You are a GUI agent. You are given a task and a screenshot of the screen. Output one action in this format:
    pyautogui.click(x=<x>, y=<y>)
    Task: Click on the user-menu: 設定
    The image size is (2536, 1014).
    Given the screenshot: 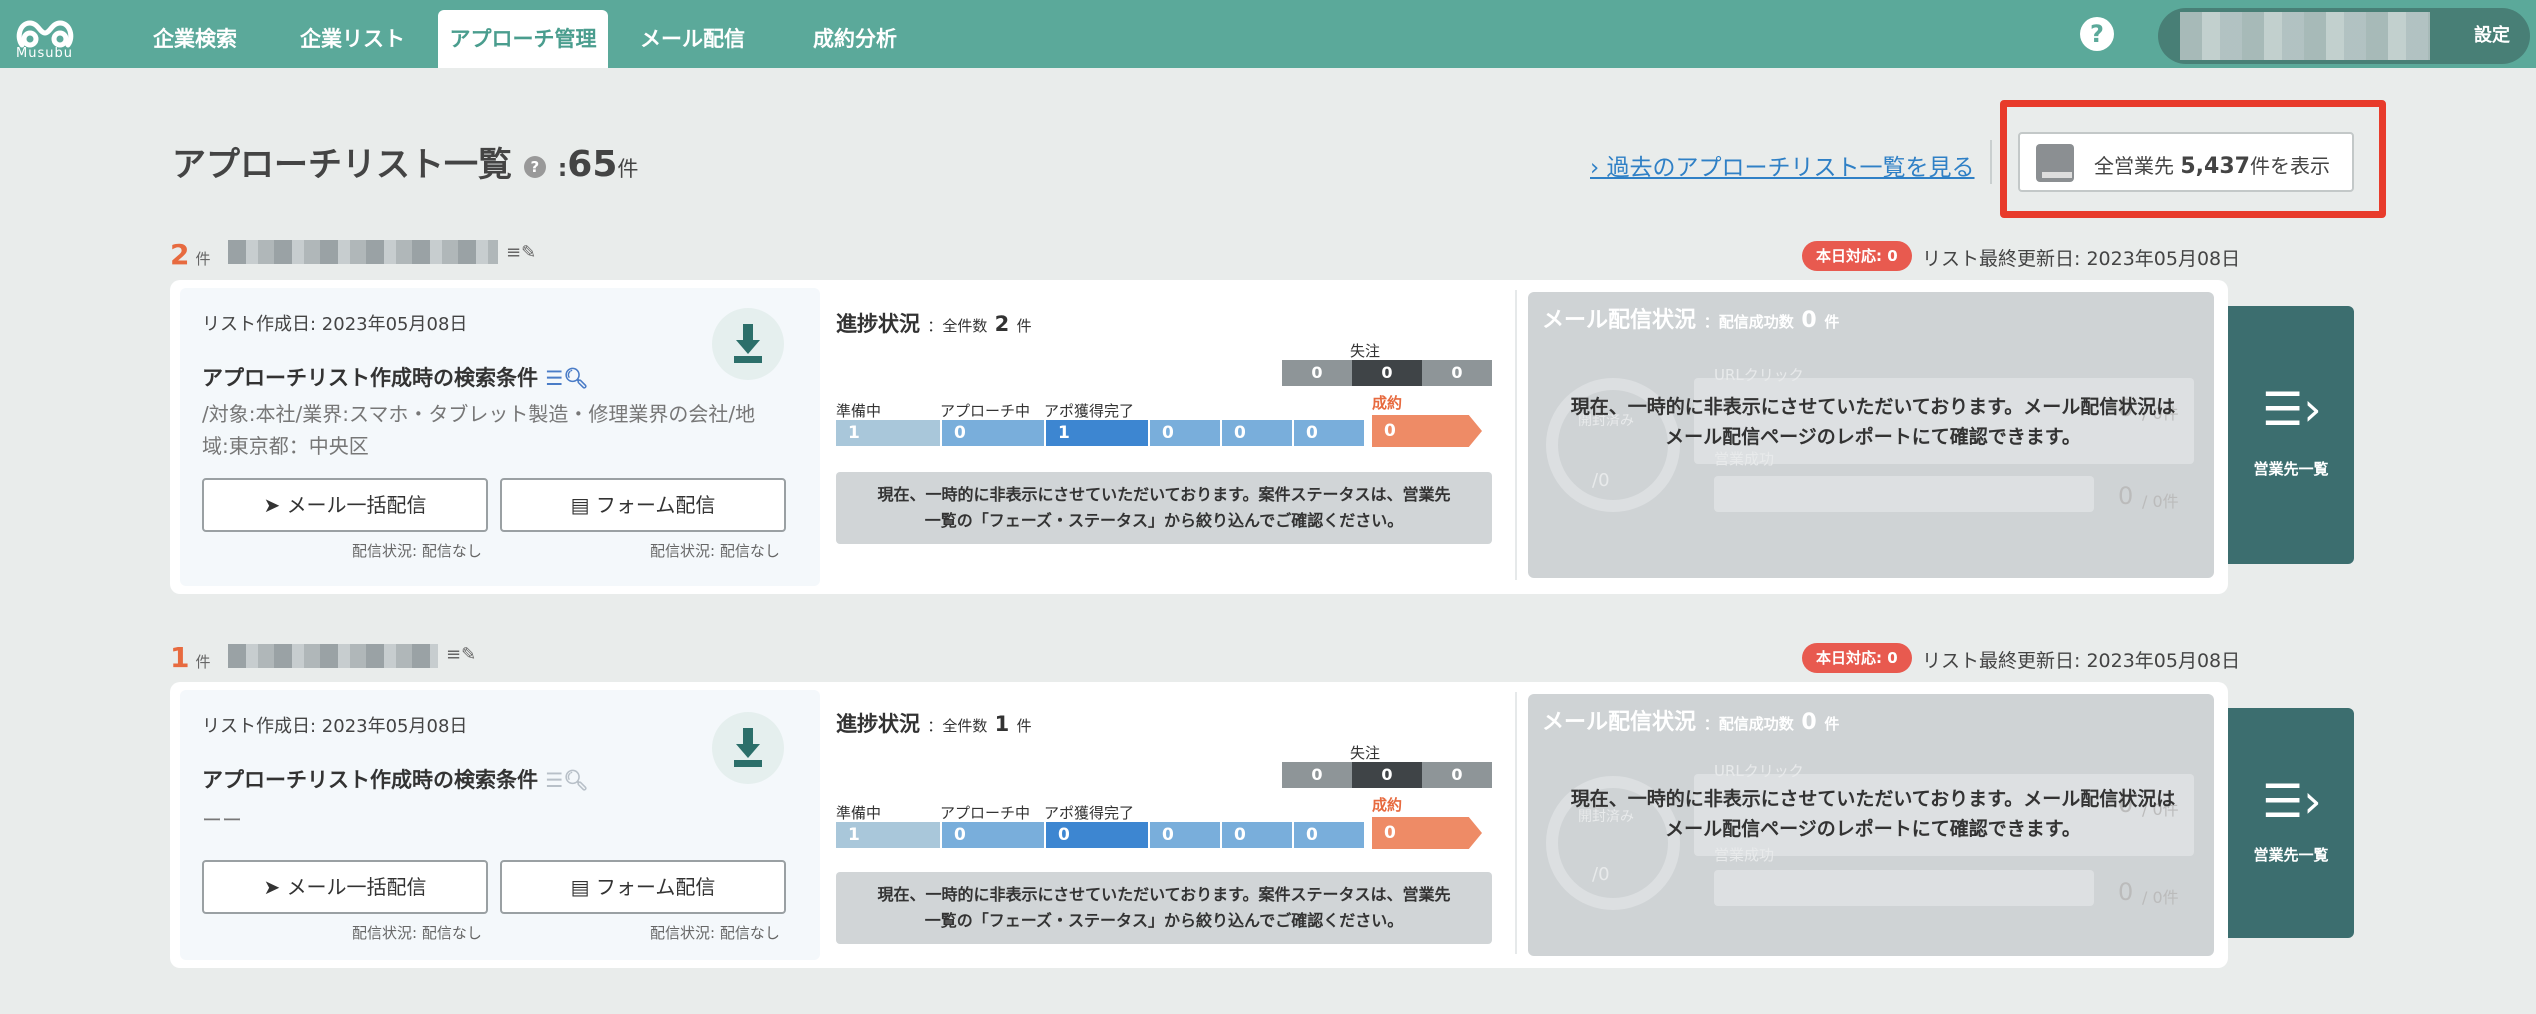 What is the action you would take?
    pyautogui.click(x=2344, y=36)
    